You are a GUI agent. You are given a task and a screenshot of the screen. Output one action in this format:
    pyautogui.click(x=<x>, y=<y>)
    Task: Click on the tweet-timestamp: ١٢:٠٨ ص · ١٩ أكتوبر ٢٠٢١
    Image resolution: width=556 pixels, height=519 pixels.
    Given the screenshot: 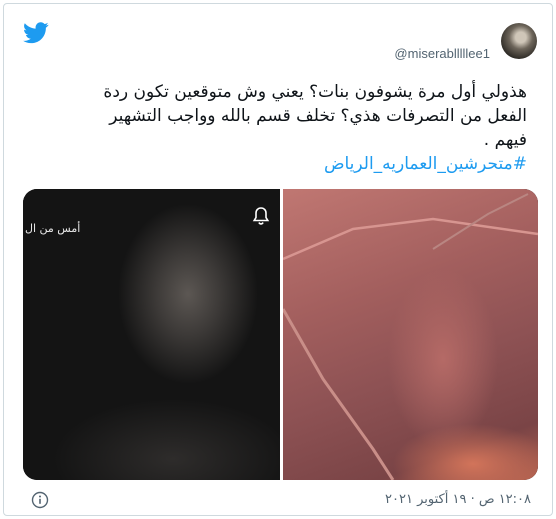 What is the action you would take?
    pyautogui.click(x=458, y=499)
    